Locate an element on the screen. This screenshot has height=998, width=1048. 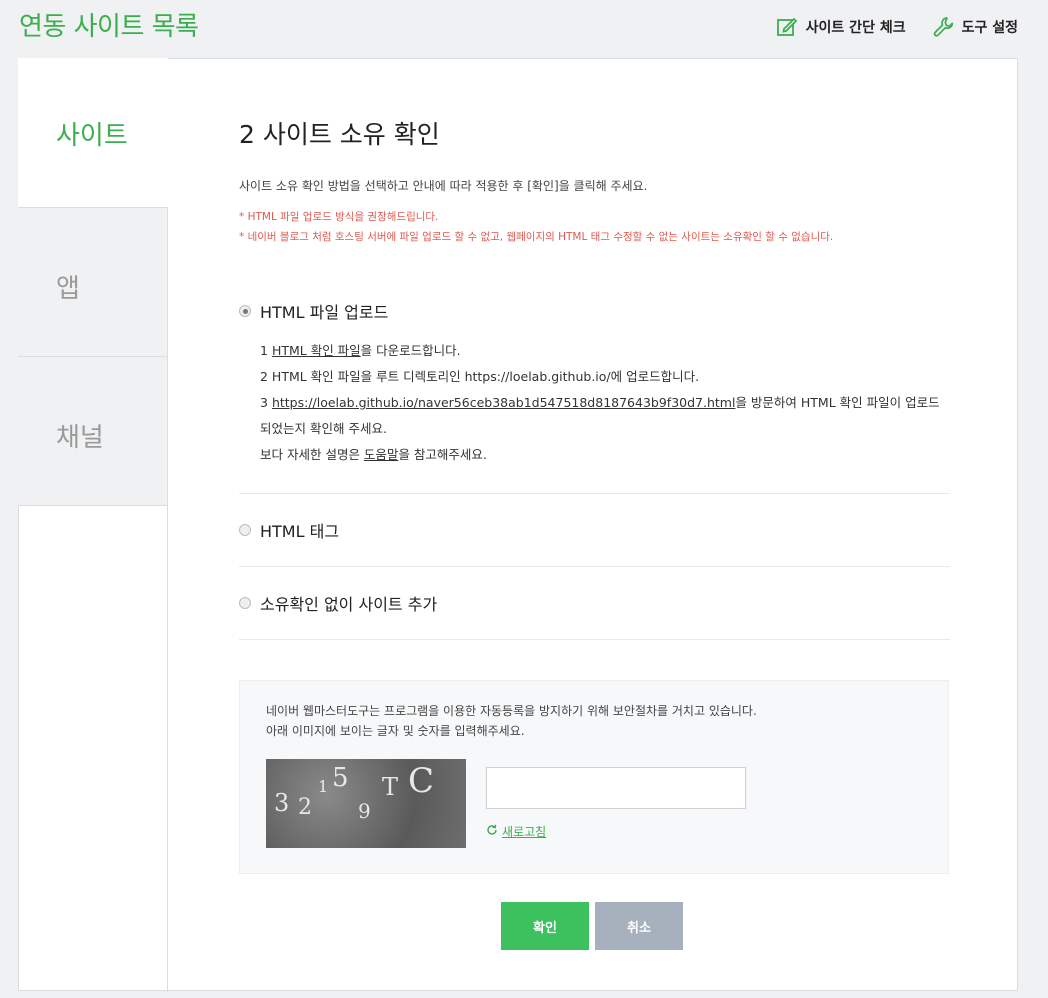
option-no-verify-radio: 소유확인 없이 사이트 추가 is located at coordinates (594, 603).